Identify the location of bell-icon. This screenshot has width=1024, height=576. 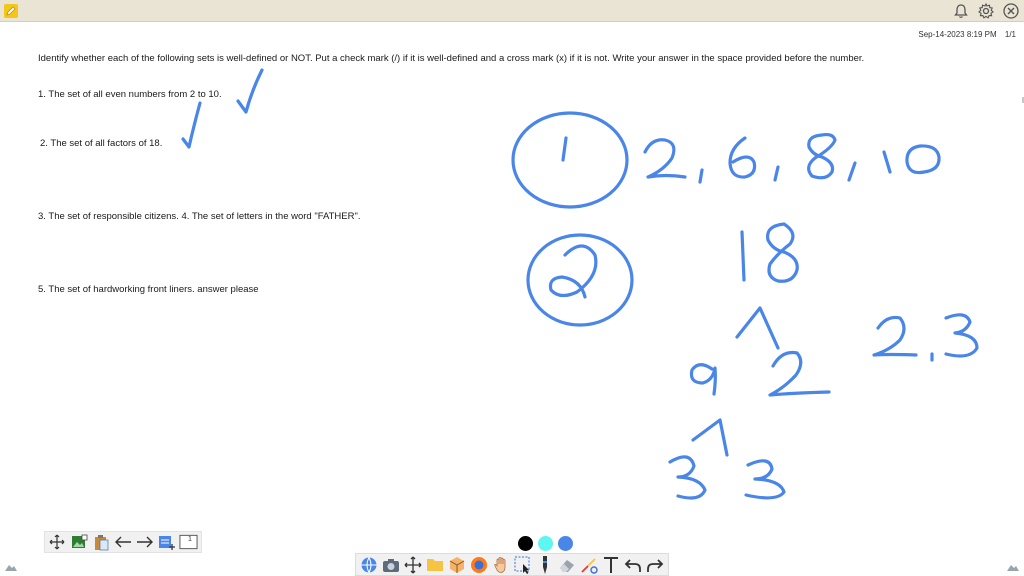
(961, 11).